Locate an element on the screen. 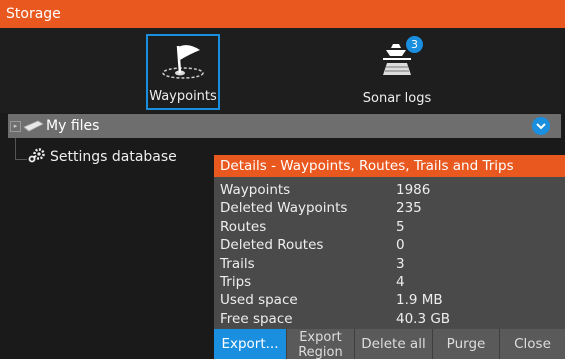 This screenshot has width=565, height=359. flag-waypoint-icon is located at coordinates (183, 62).